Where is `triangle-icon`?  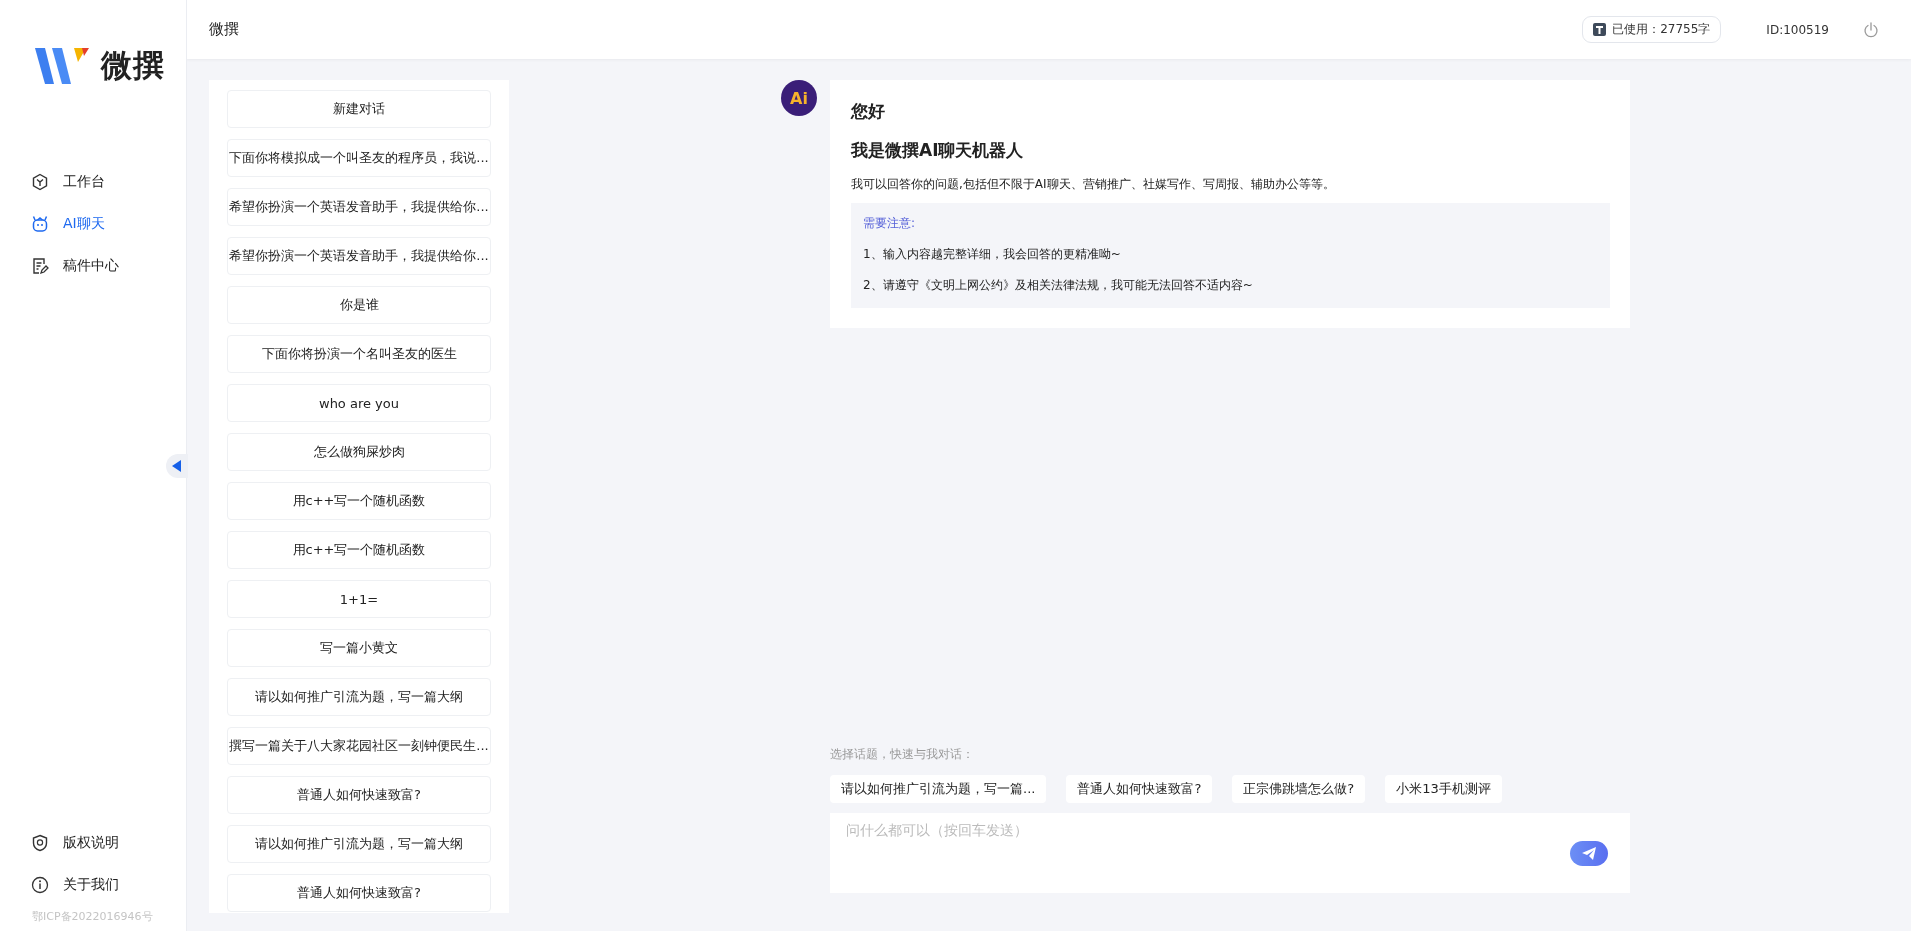 triangle-icon is located at coordinates (177, 466).